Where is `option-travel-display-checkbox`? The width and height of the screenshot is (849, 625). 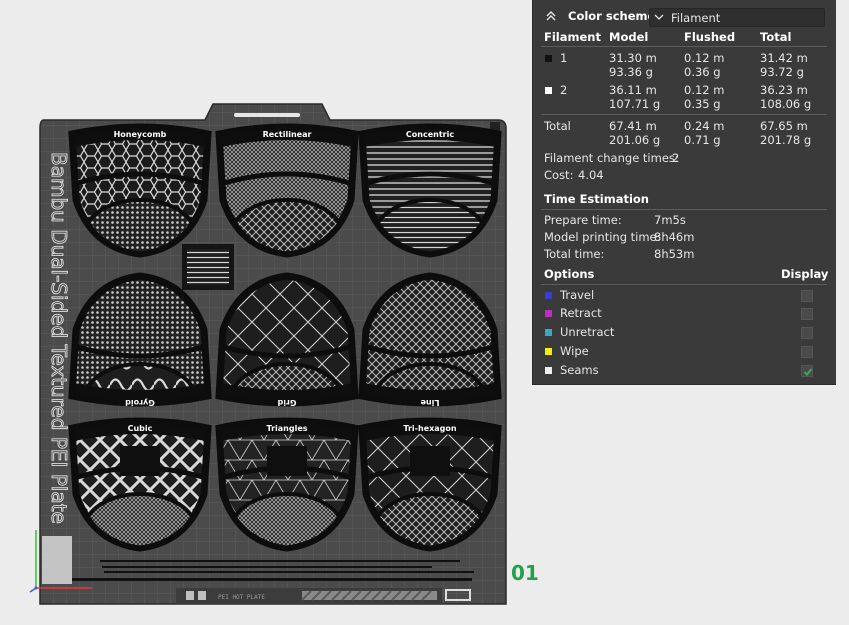
option-travel-display-checkbox is located at coordinates (807, 296).